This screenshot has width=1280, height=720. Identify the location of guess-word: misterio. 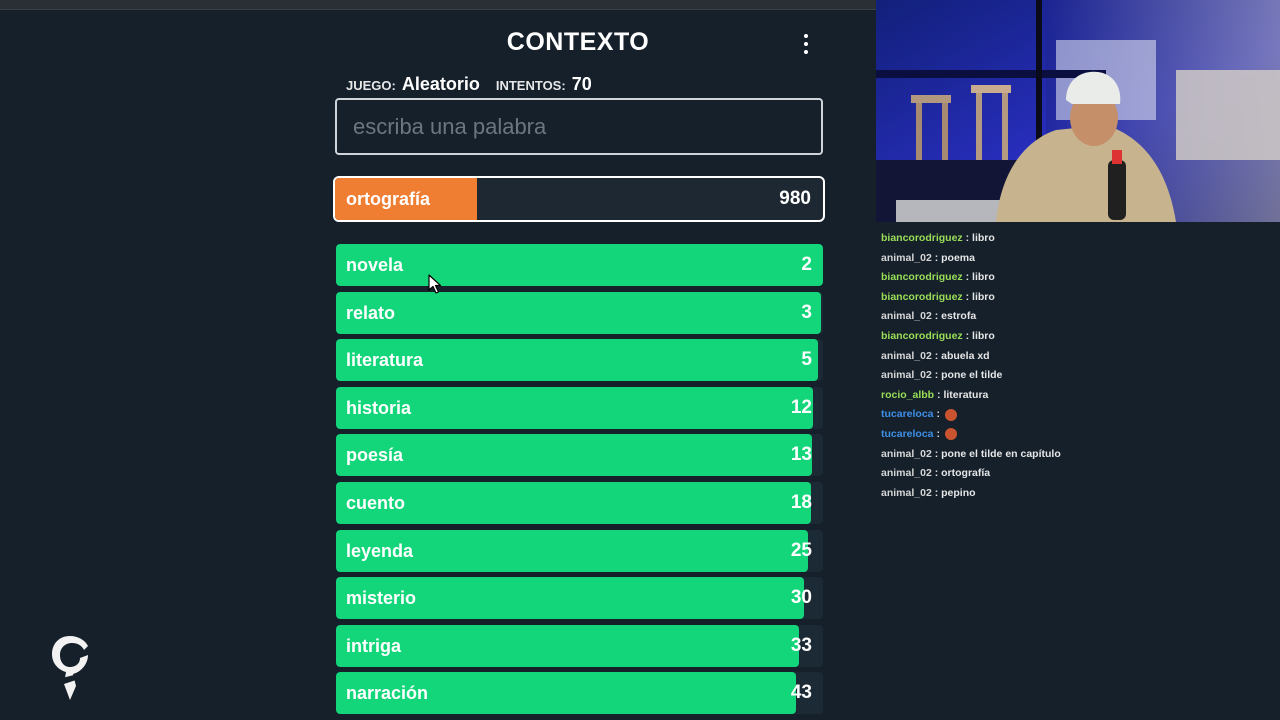
(381, 598).